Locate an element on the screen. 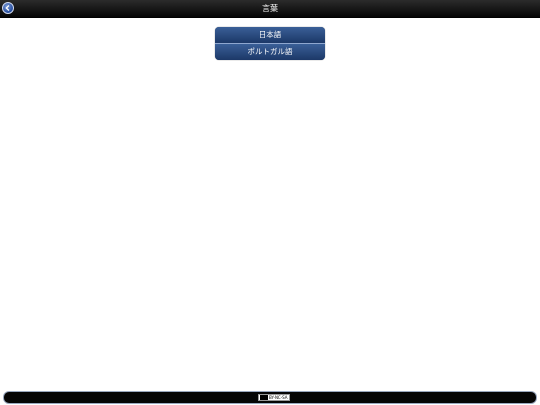 The height and width of the screenshot is (405, 540). language-item-japanese: 日本語 is located at coordinates (270, 35).